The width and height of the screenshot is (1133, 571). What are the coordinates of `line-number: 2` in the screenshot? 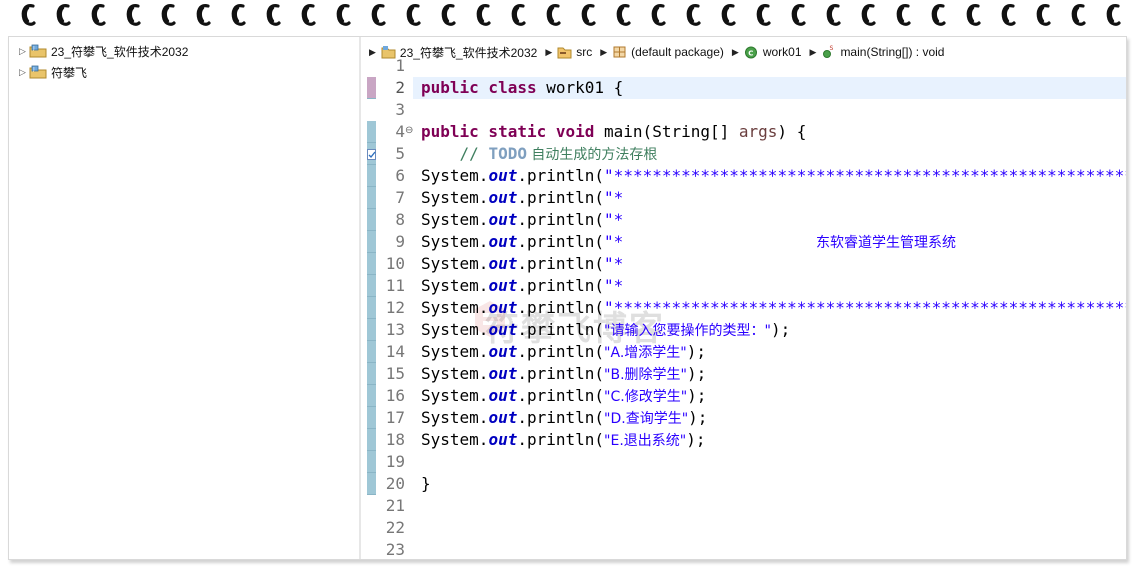 It's located at (400, 87).